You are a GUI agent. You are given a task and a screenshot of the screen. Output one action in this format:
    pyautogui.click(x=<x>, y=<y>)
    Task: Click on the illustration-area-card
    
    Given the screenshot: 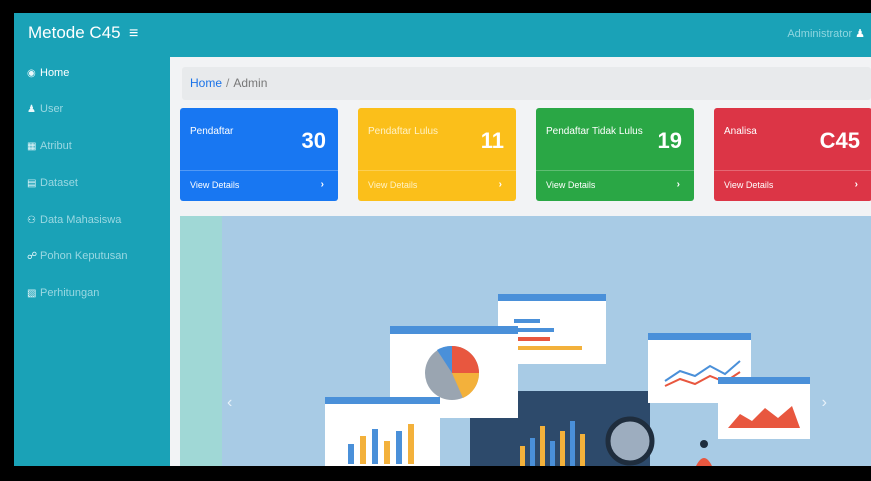 What is the action you would take?
    pyautogui.click(x=764, y=408)
    